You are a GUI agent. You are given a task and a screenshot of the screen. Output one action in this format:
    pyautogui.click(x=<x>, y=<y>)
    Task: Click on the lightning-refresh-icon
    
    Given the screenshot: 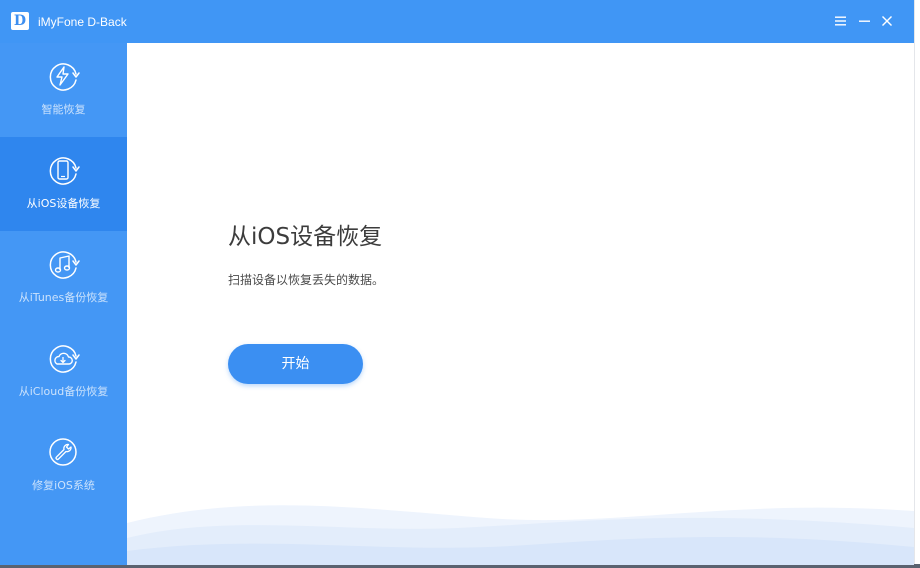 What is the action you would take?
    pyautogui.click(x=64, y=77)
    